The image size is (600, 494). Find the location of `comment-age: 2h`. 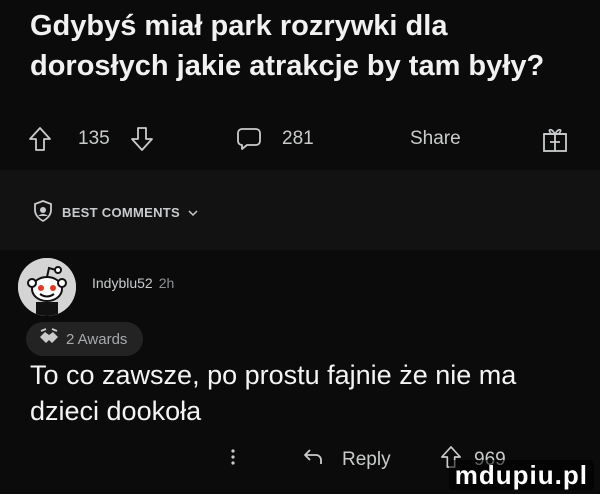

comment-age: 2h is located at coordinates (166, 283).